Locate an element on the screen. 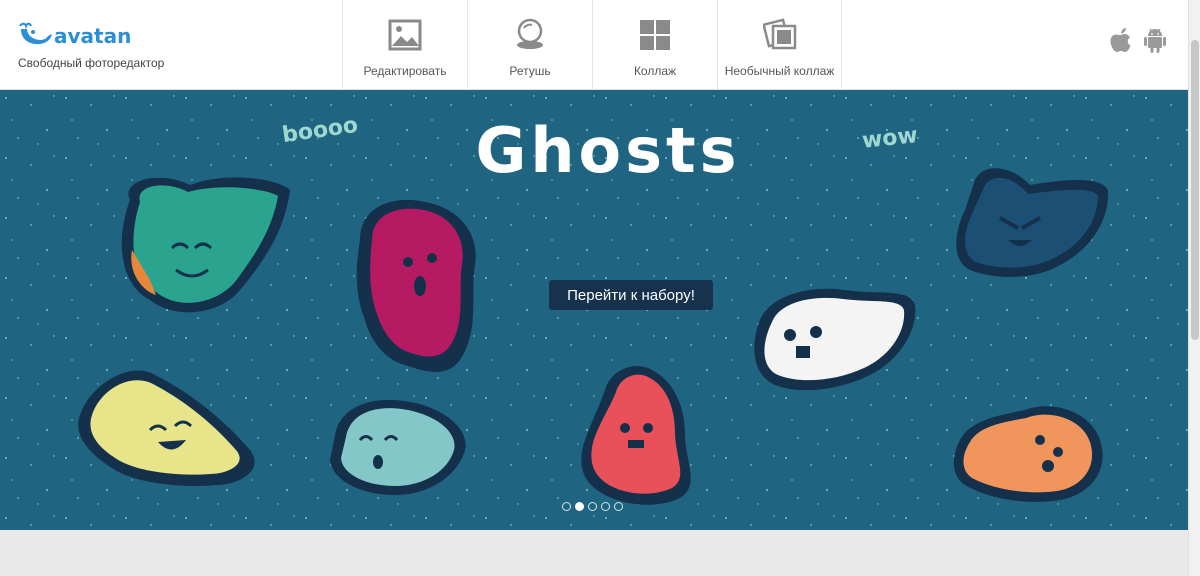 Image resolution: width=1200 pixels, height=576 pixels. whale-logo-icon: avatan is located at coordinates (74, 35).